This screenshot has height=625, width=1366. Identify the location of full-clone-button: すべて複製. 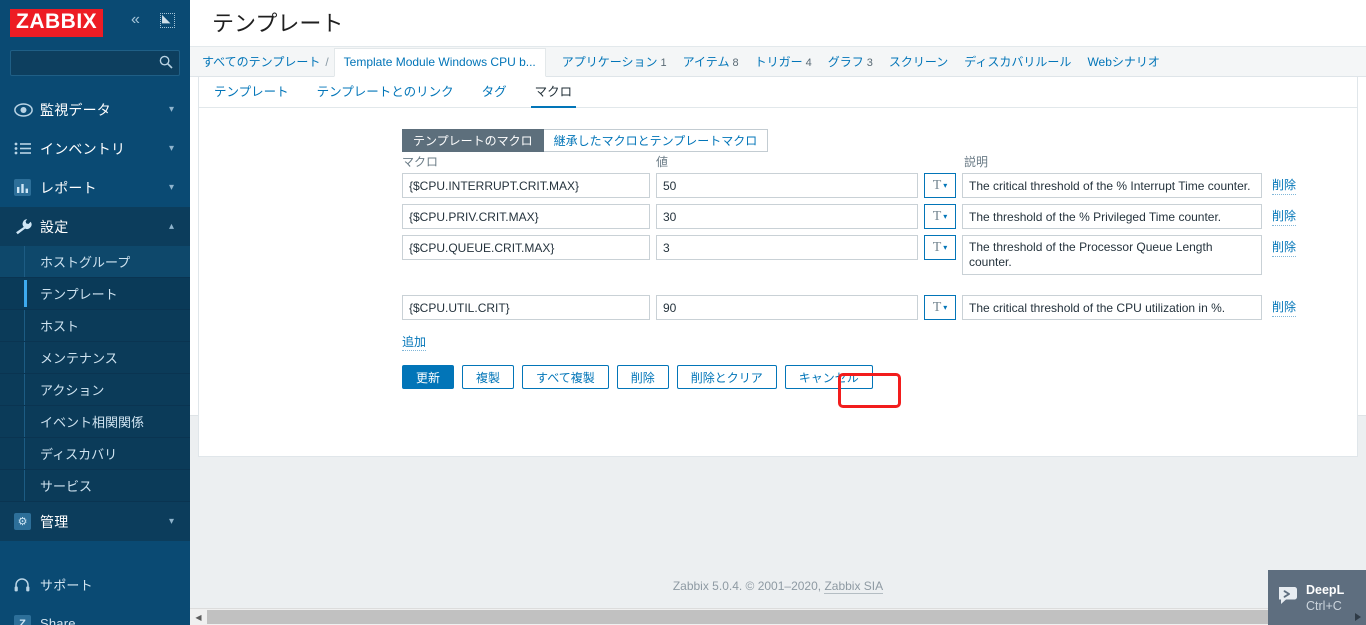
(565, 377).